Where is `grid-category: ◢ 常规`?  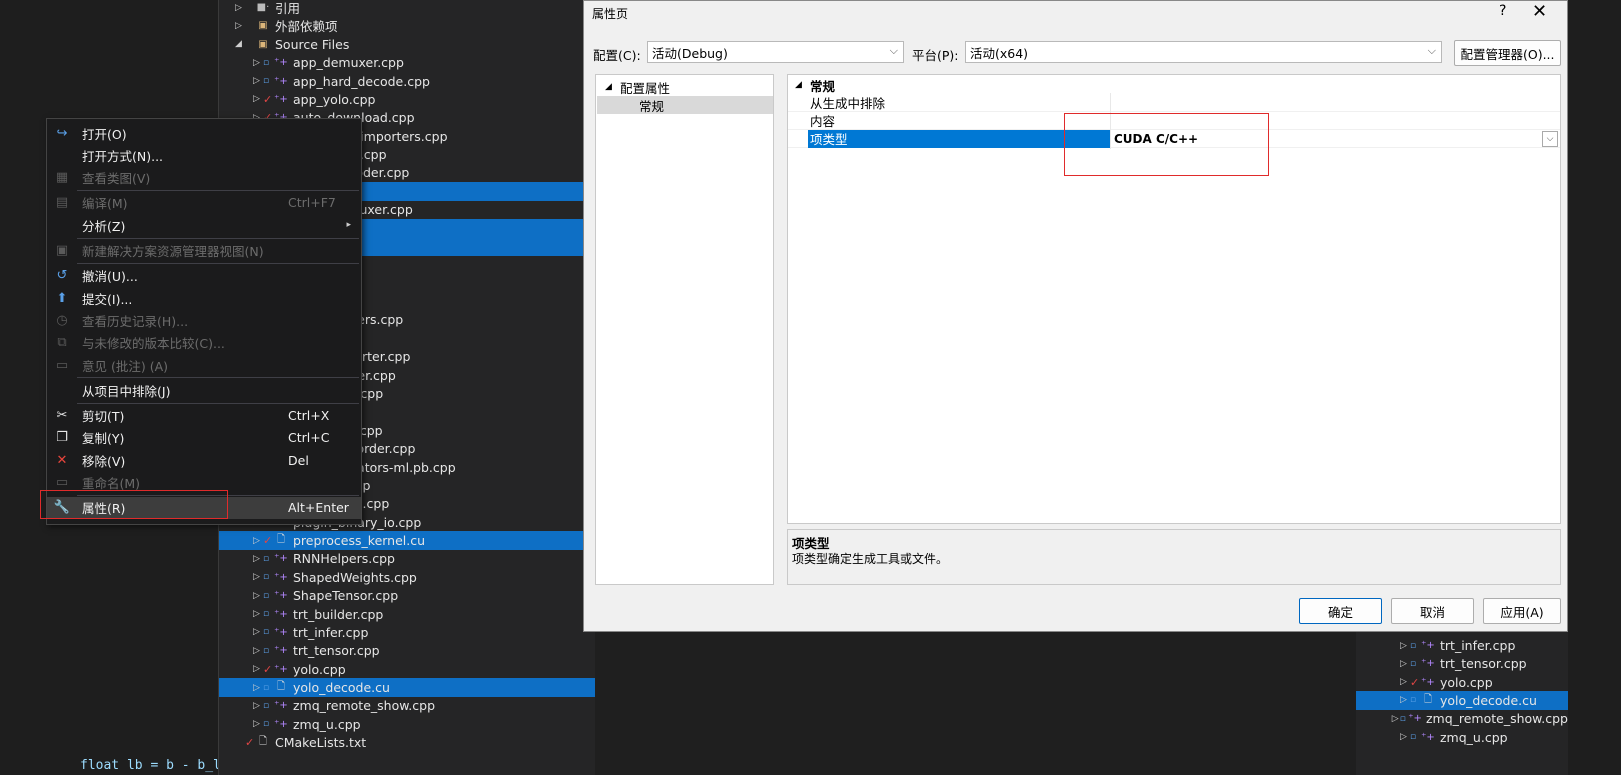 grid-category: ◢ 常规 is located at coordinates (1174, 85).